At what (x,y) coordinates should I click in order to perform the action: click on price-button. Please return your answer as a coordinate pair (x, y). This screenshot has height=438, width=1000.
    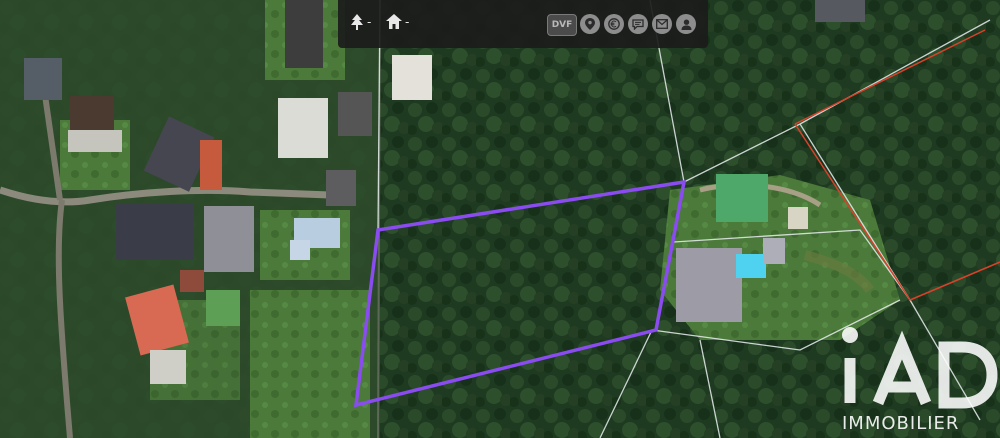
    Looking at the image, I should click on (614, 24).